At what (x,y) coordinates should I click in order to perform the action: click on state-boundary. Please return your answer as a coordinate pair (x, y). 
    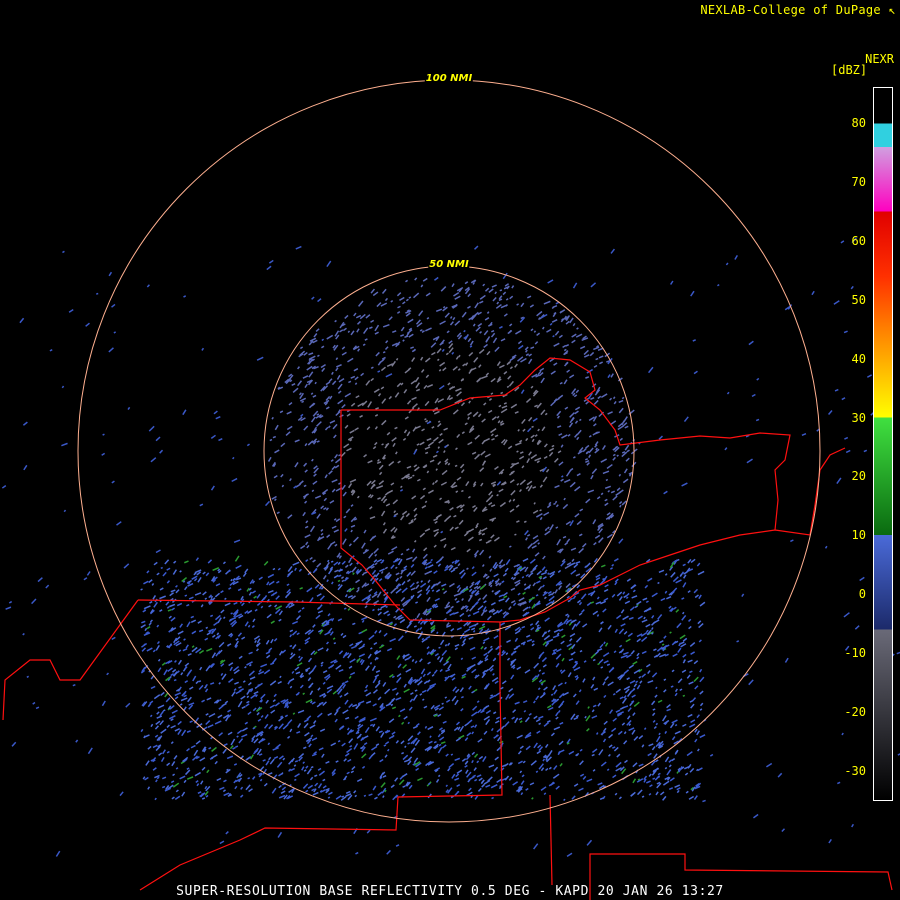
    Looking at the image, I should click on (566, 444).